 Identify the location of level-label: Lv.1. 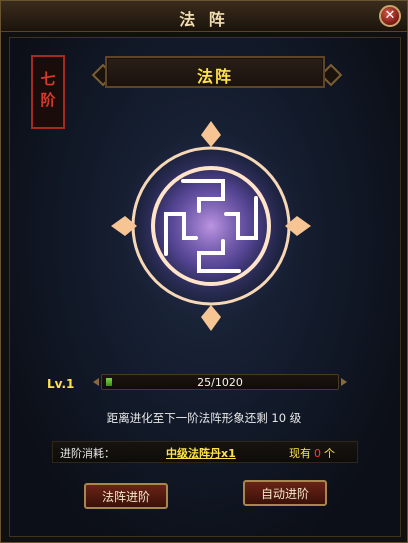
(61, 384).